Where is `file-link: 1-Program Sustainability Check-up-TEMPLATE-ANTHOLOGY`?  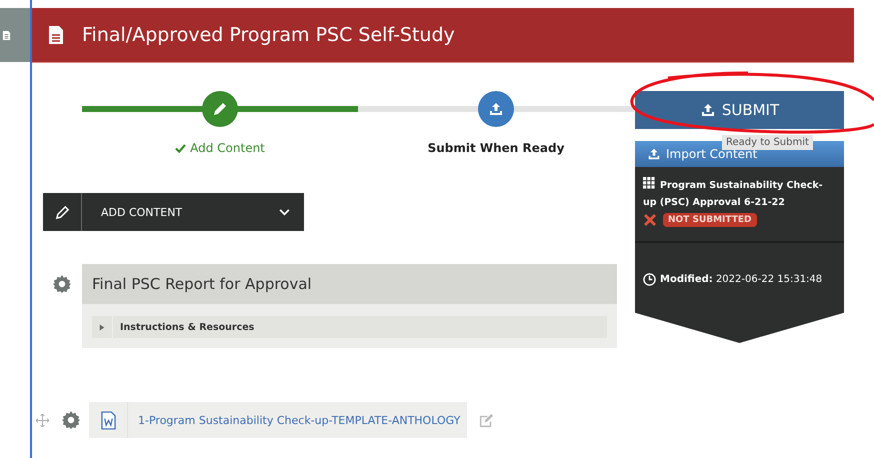 file-link: 1-Program Sustainability Check-up-TEMPLATE-ANTHOLOGY is located at coordinates (299, 420).